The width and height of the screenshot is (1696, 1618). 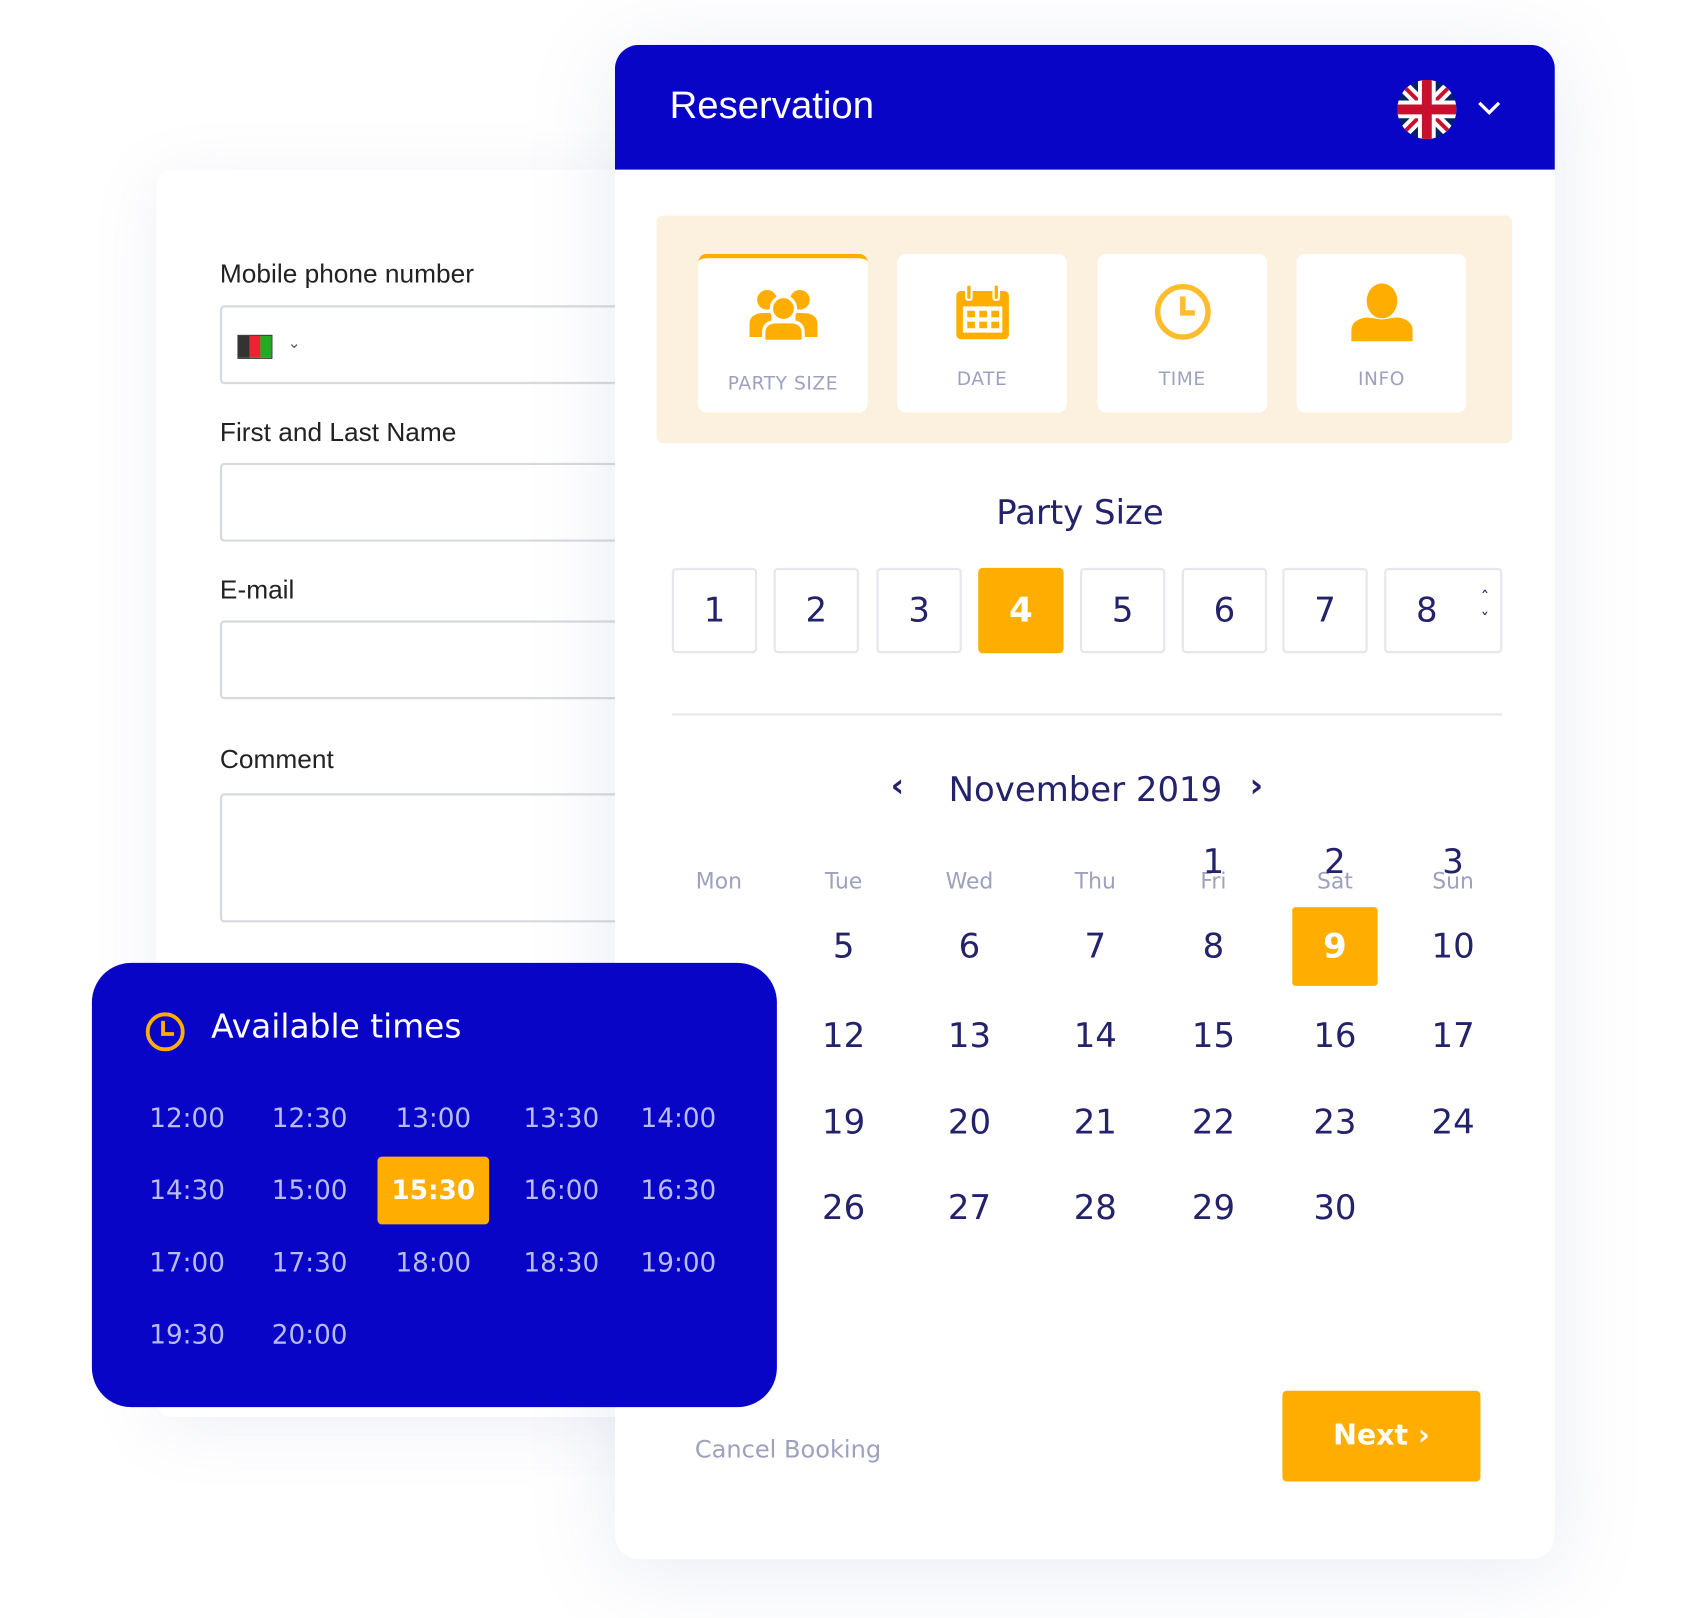 I want to click on party-size-value: 7, so click(x=1325, y=610).